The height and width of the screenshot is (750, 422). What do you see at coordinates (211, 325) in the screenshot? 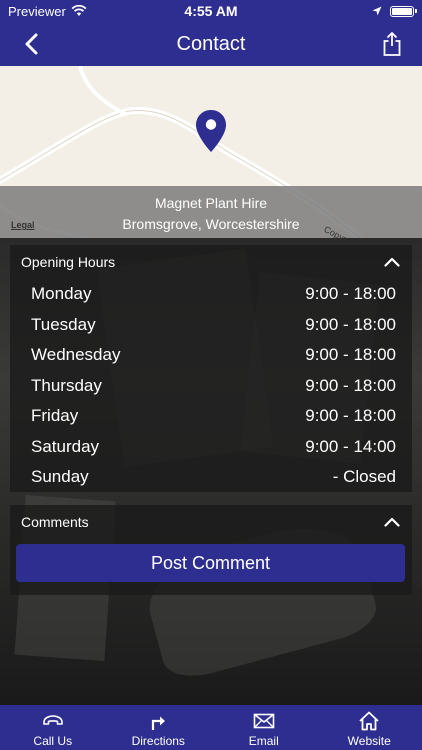
I see `hours-row-tuesday: Tuesday 9:00 - 18:00` at bounding box center [211, 325].